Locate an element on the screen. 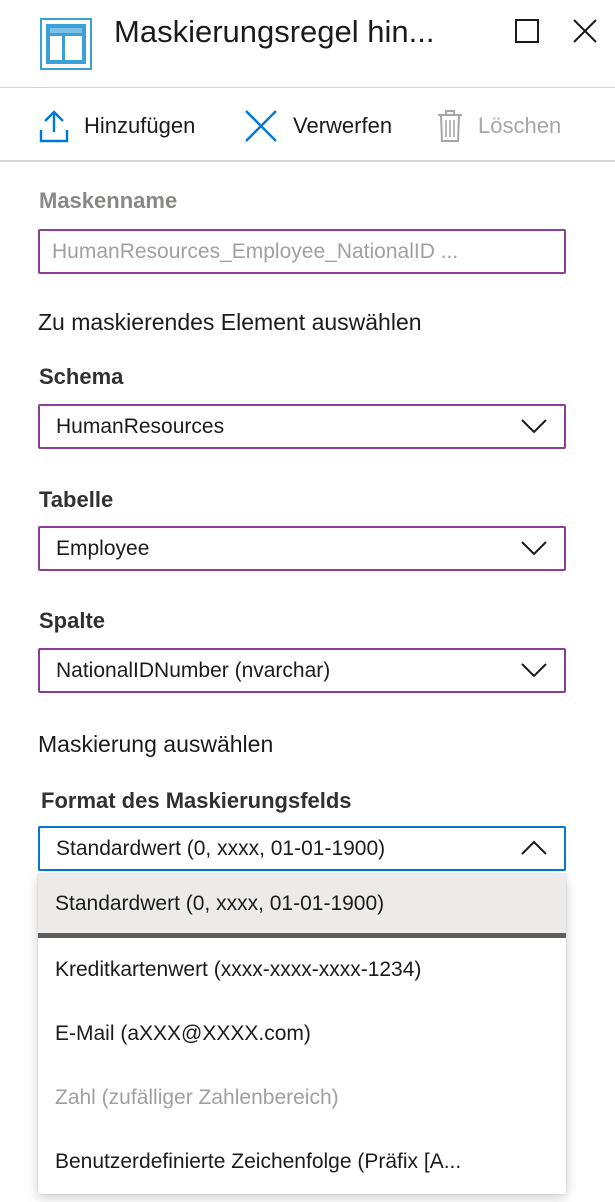 The width and height of the screenshot is (615, 1202). discard-label: Verwerfen is located at coordinates (343, 125).